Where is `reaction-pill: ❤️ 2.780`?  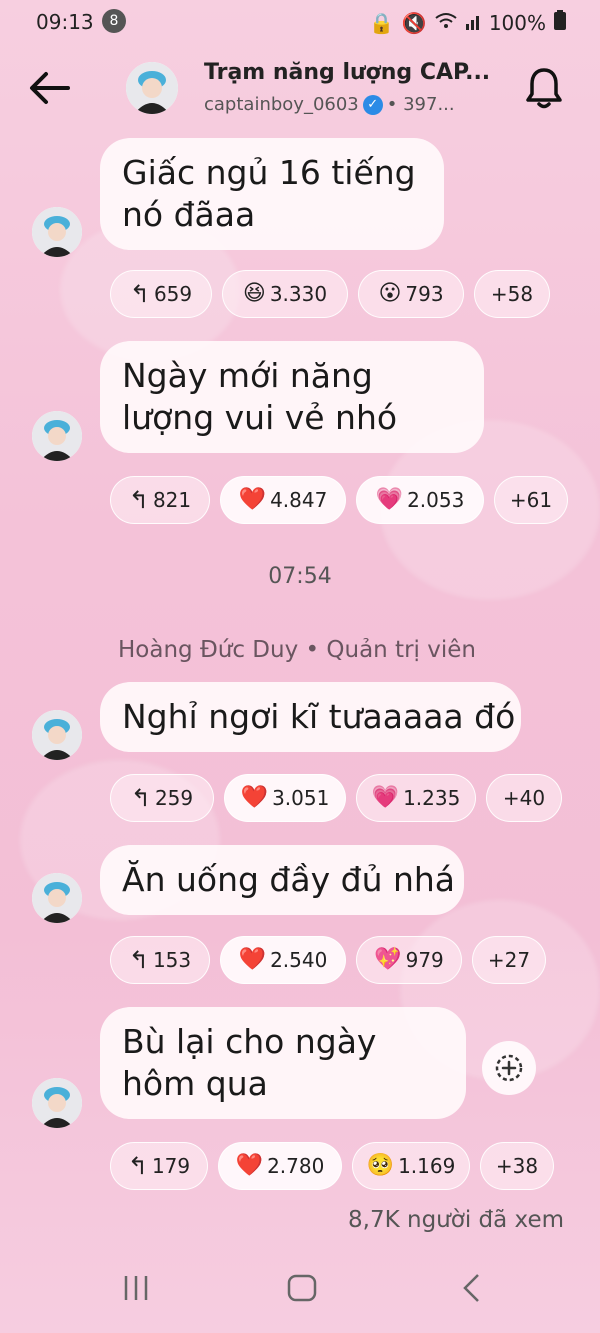
reaction-pill: ❤️ 2.780 is located at coordinates (280, 1166).